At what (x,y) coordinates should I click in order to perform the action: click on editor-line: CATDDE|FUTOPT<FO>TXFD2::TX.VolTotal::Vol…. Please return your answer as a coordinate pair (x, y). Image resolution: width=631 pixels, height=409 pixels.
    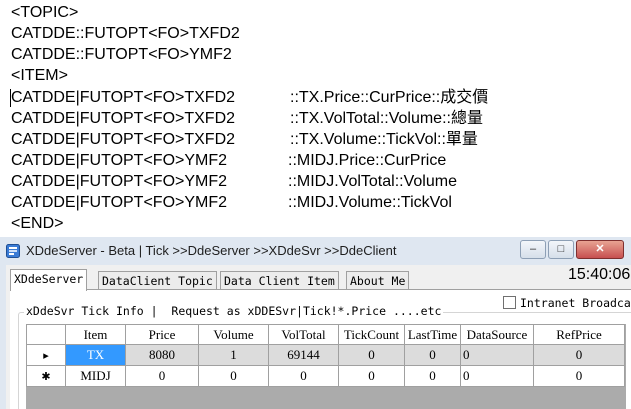
    Looking at the image, I should click on (247, 118).